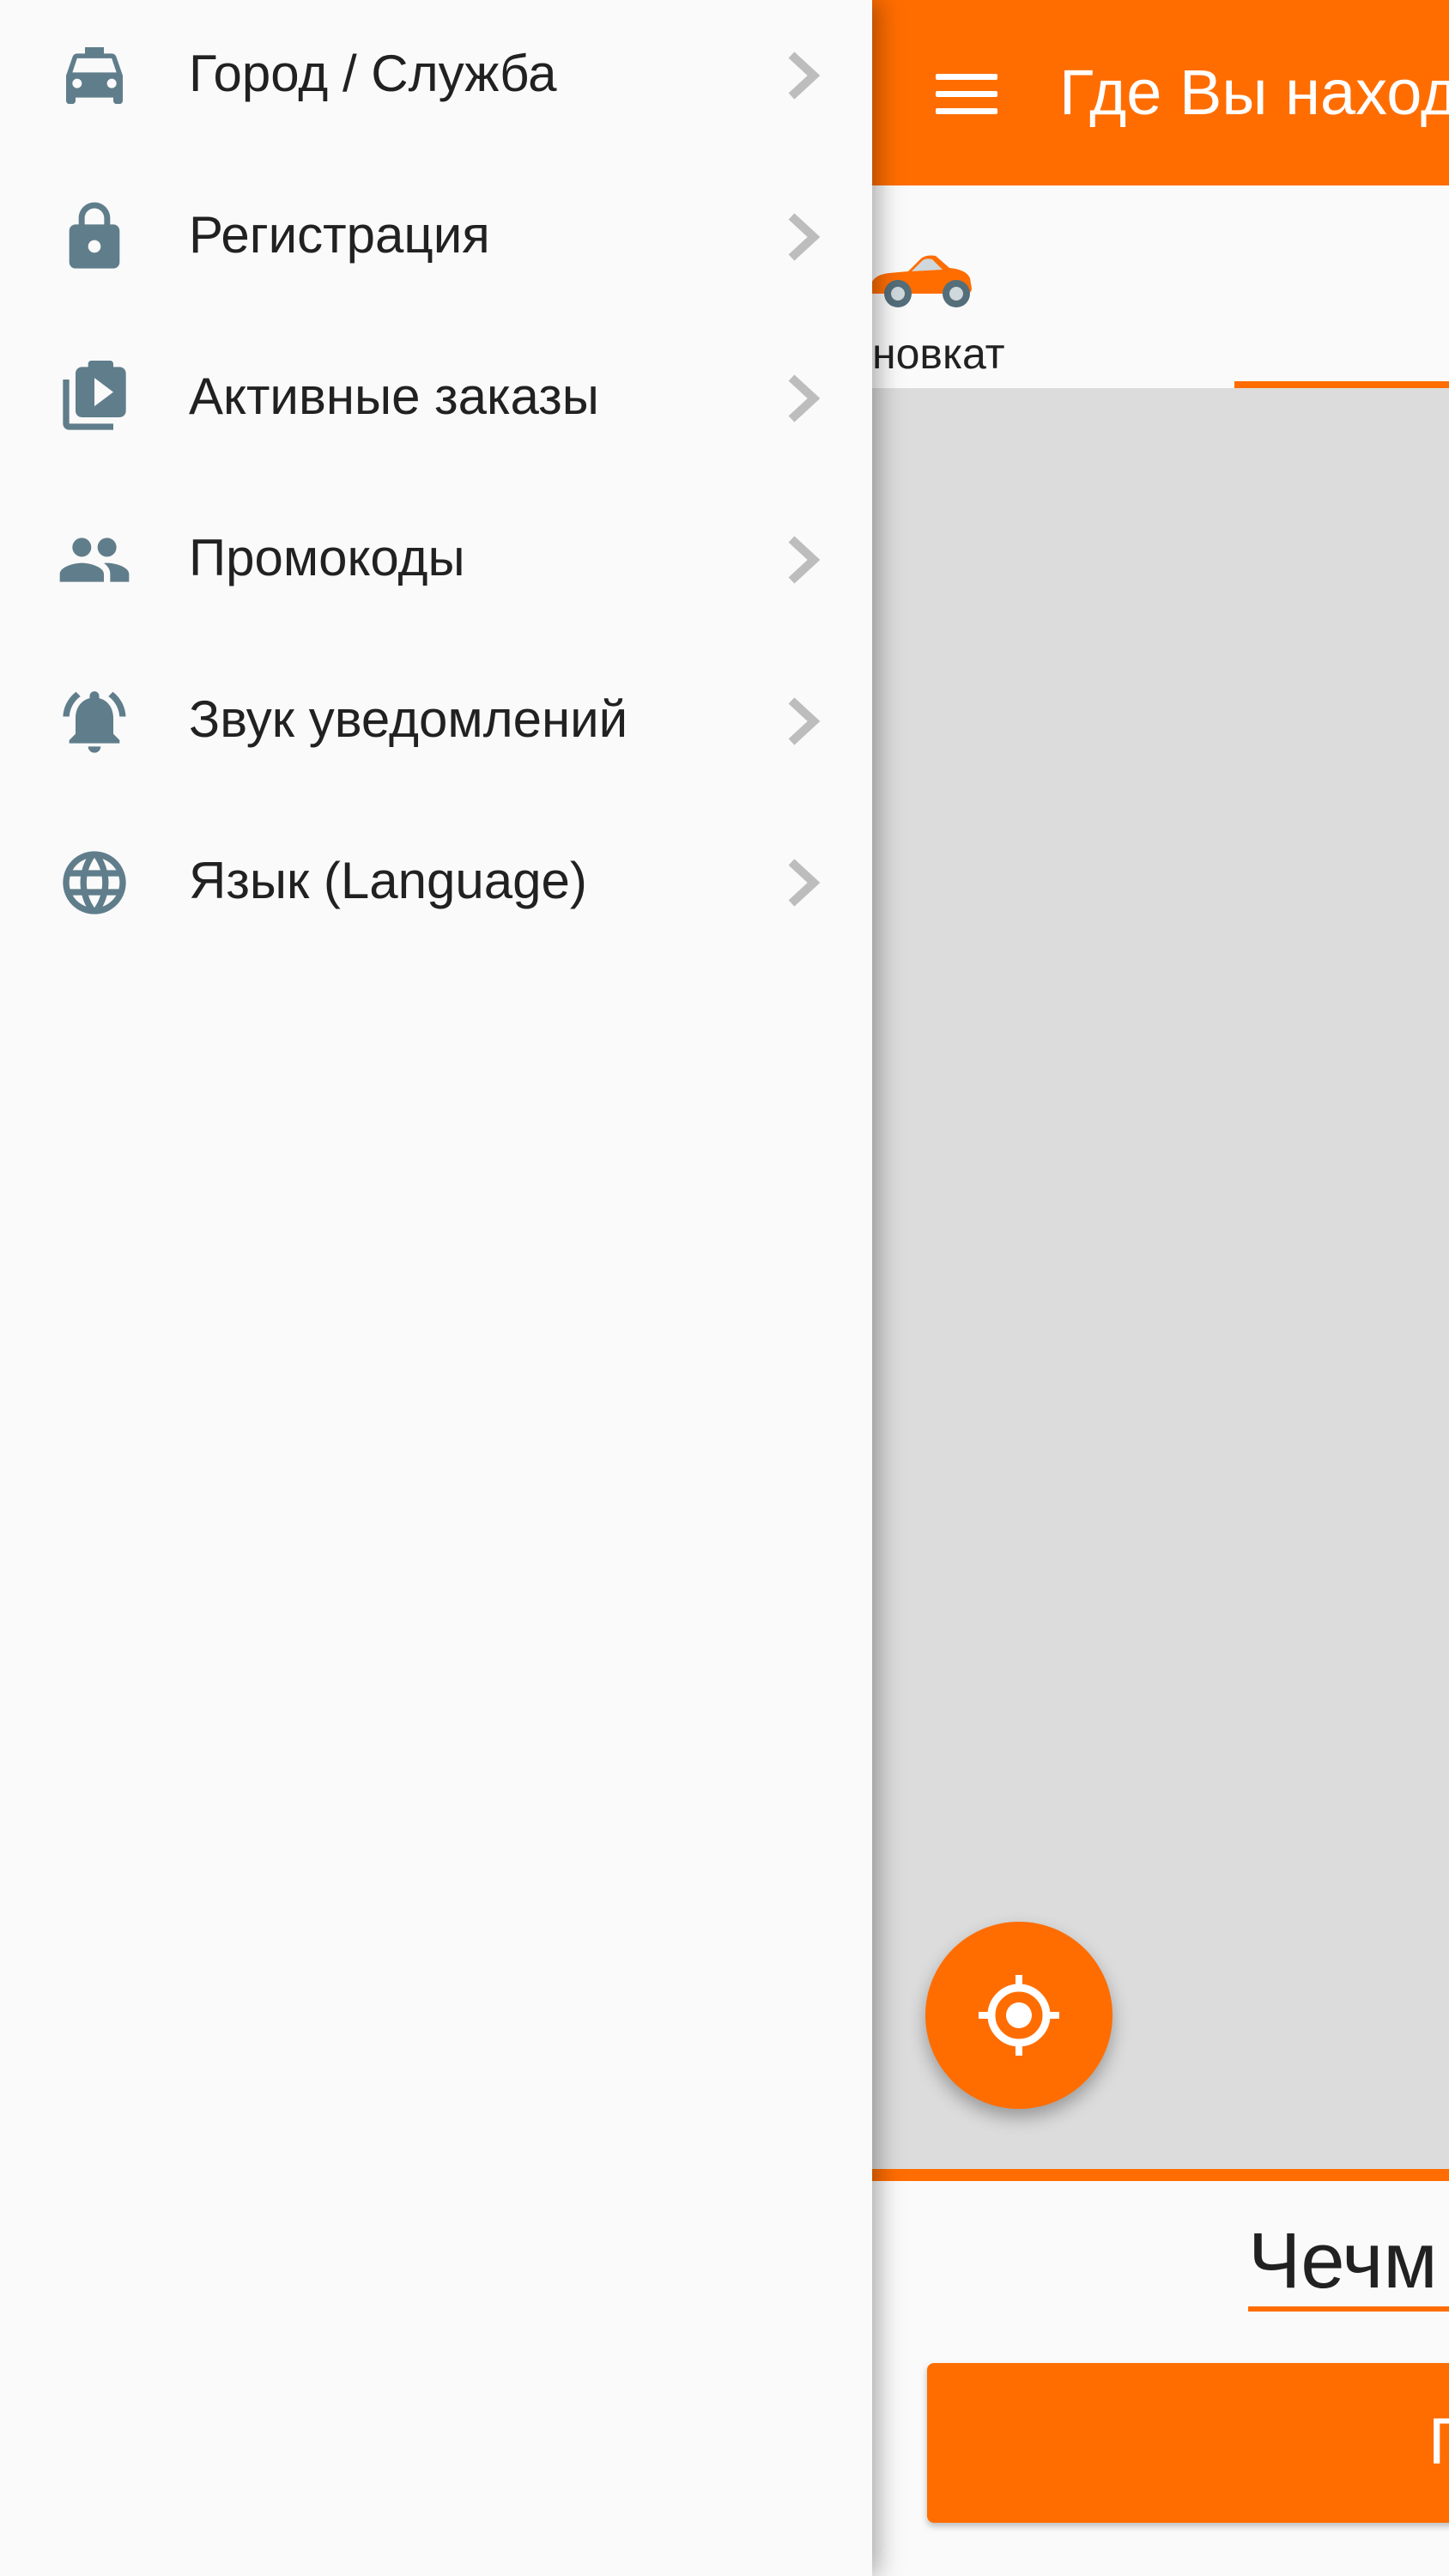 This screenshot has width=1449, height=2576. Describe the element at coordinates (919, 276) in the screenshot. I see `car-icon` at that location.